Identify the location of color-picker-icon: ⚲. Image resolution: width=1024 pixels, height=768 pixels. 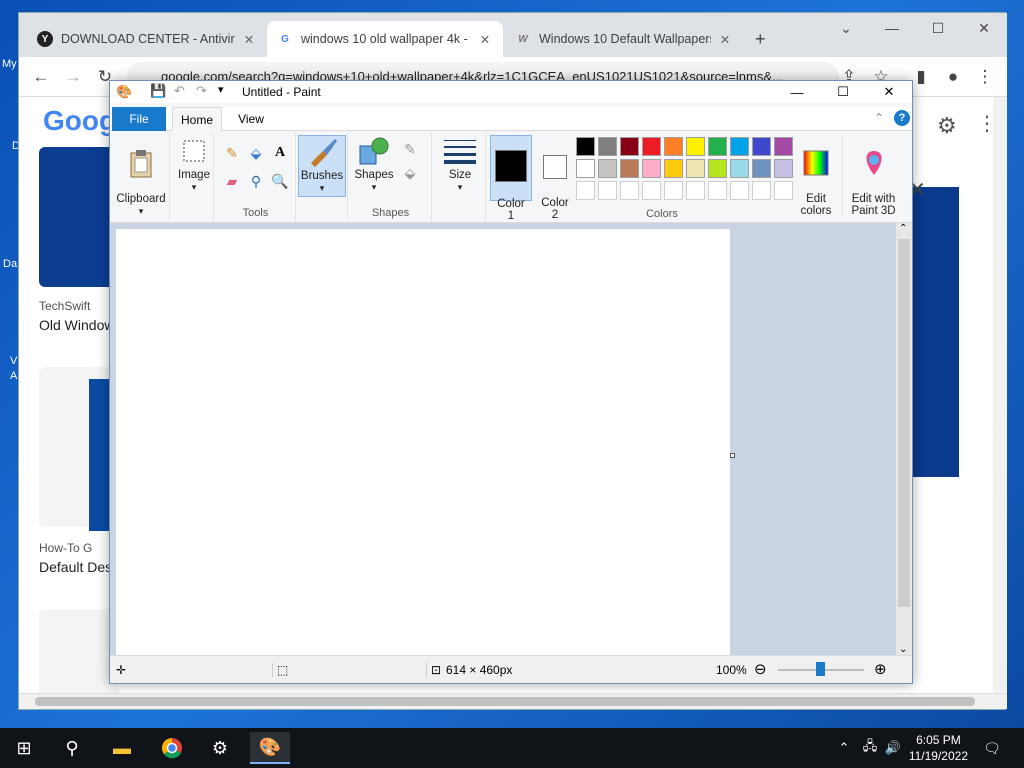
(256, 181).